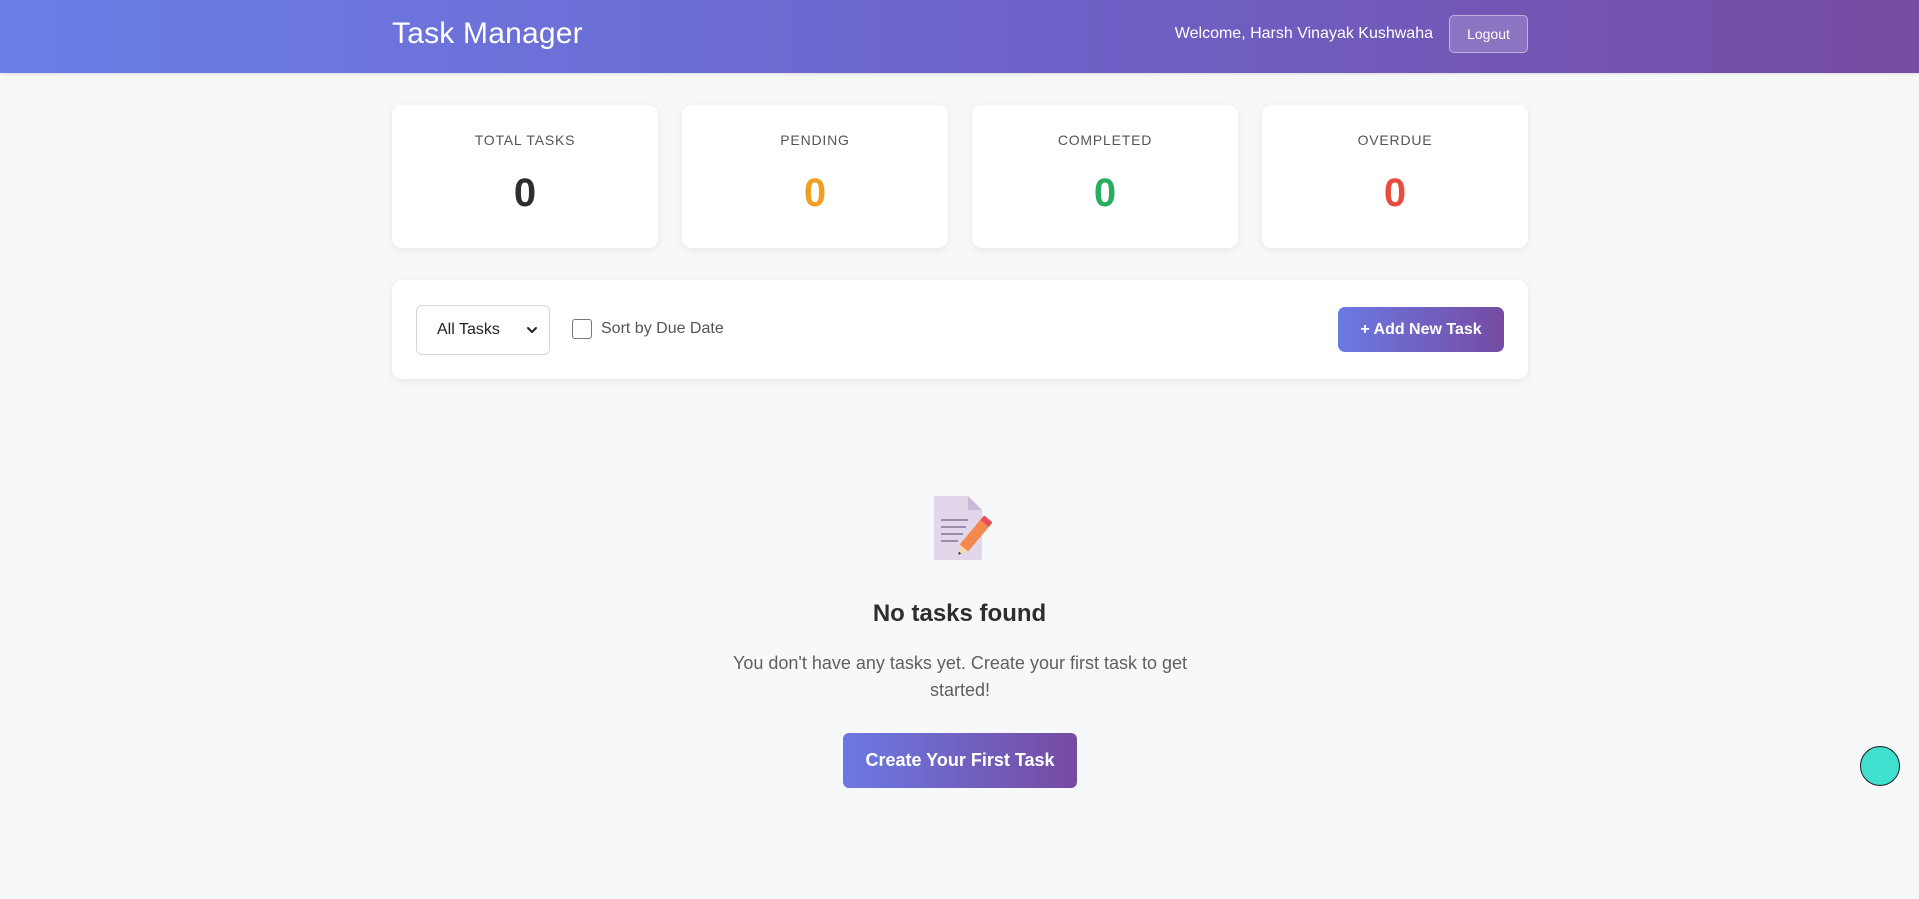  I want to click on floating-action-button, so click(1880, 766).